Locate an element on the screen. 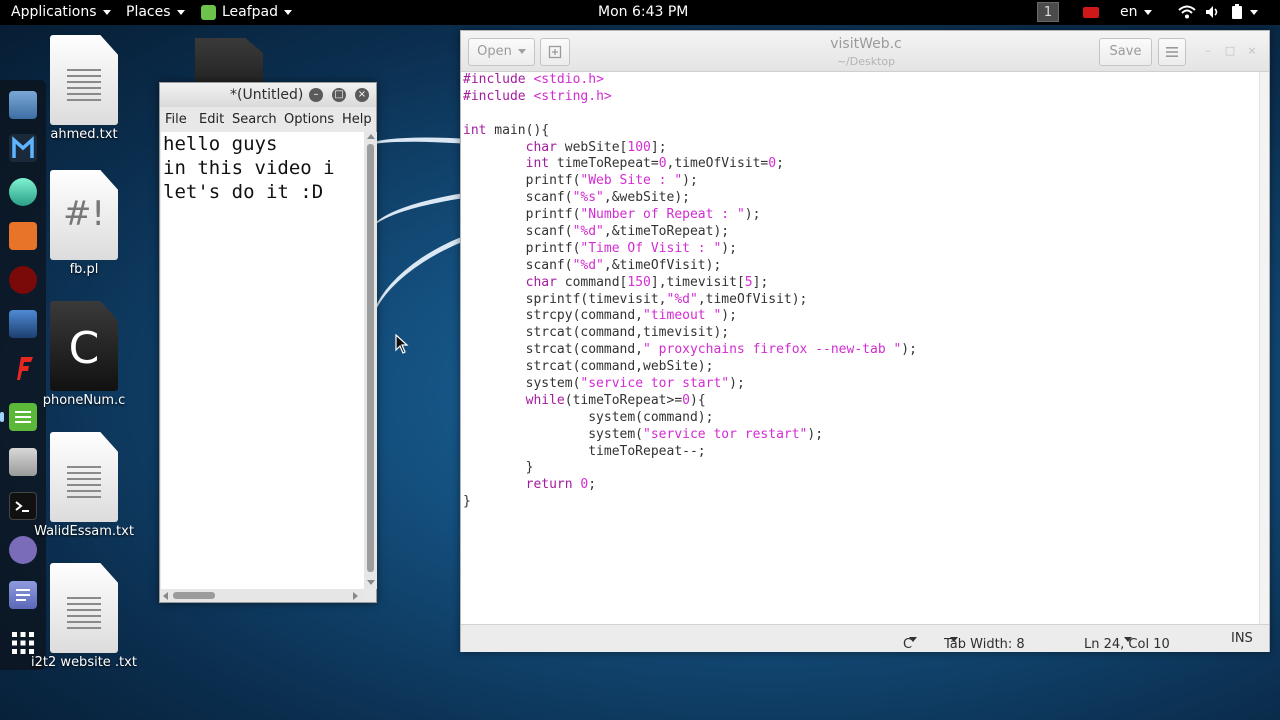 The height and width of the screenshot is (720, 1280). code-literal: 100 is located at coordinates (639, 147).